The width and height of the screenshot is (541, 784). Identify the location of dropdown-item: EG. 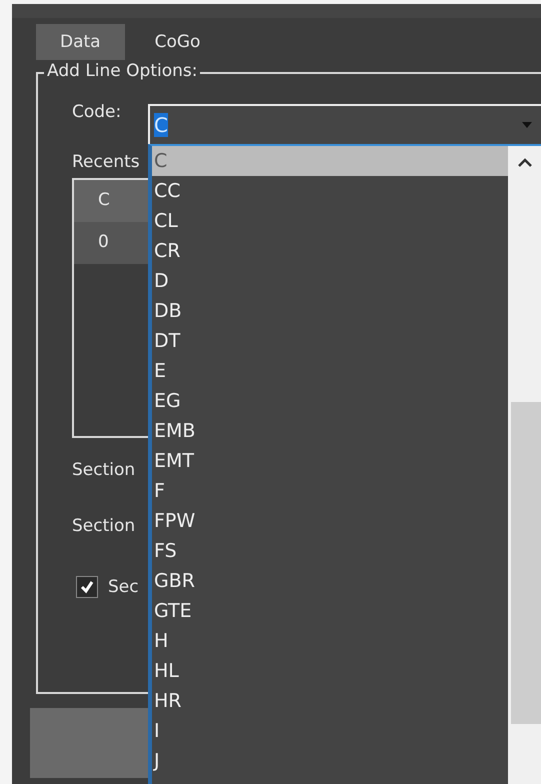
(330, 401).